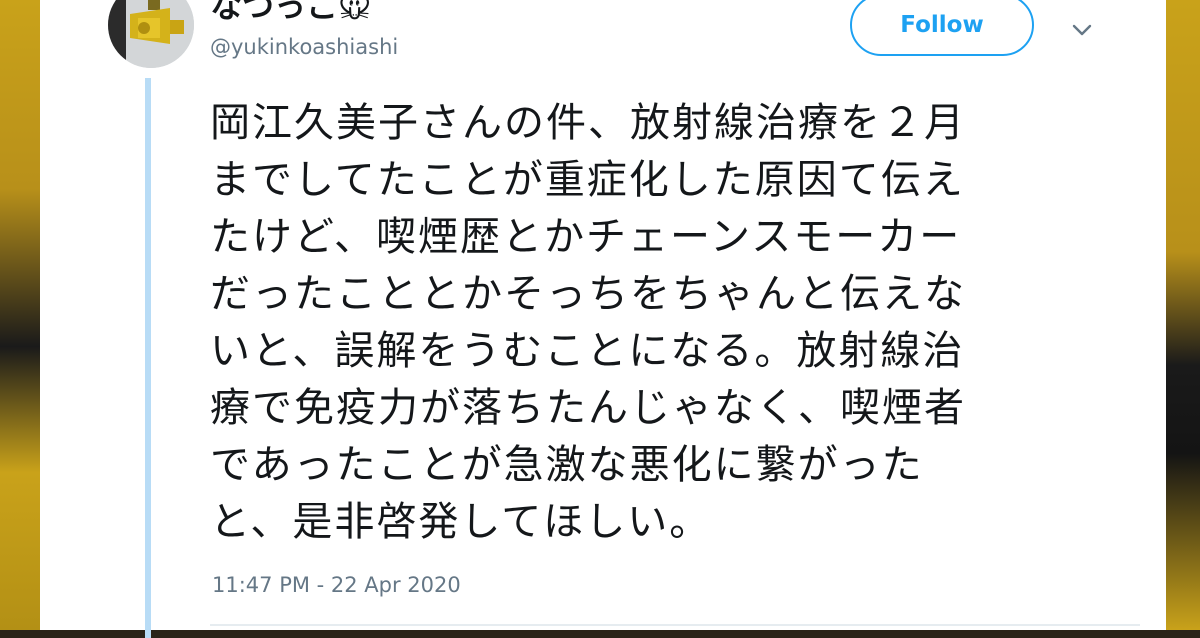  I want to click on tweet-text-line: いと、誤解をうむことになる。放射線治, so click(587, 351).